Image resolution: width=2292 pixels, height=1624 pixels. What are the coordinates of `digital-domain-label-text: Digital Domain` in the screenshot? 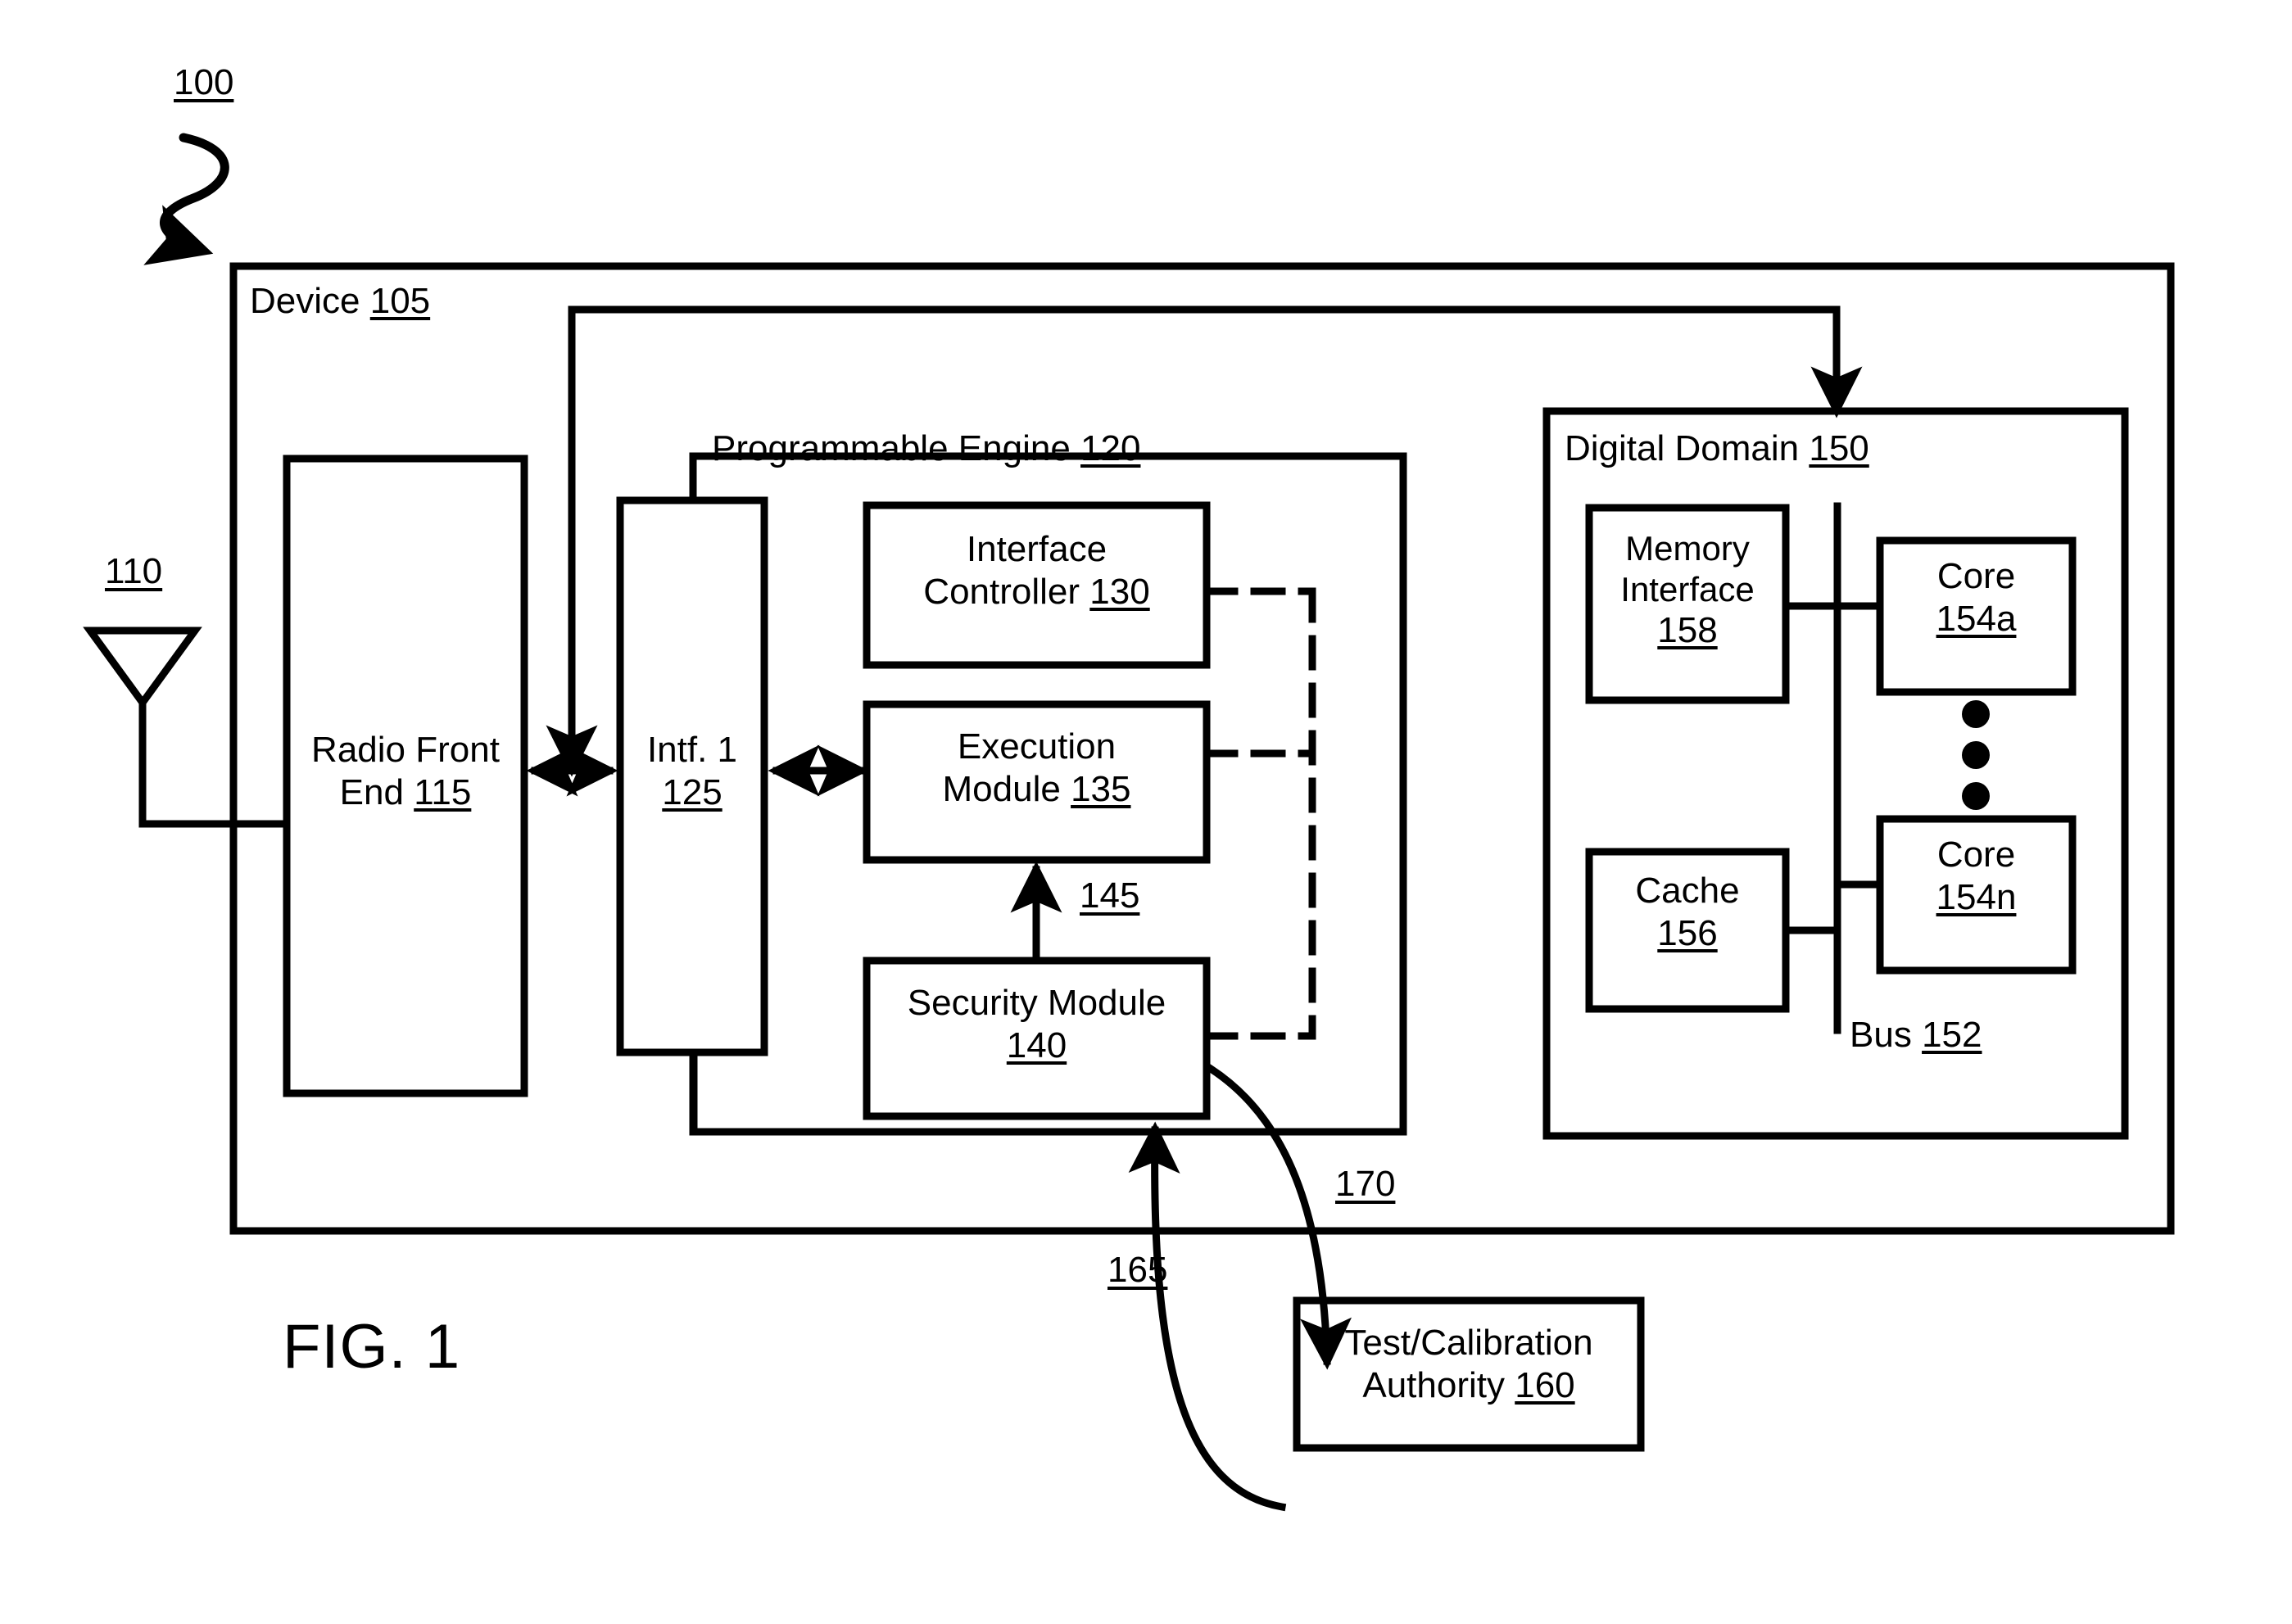 It's located at (1682, 448).